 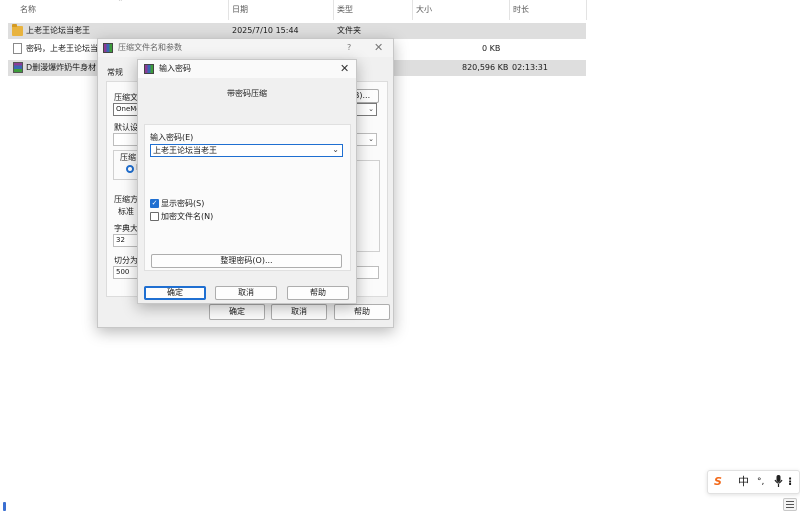 I want to click on archive-name-label: 压缩文, so click(x=126, y=97).